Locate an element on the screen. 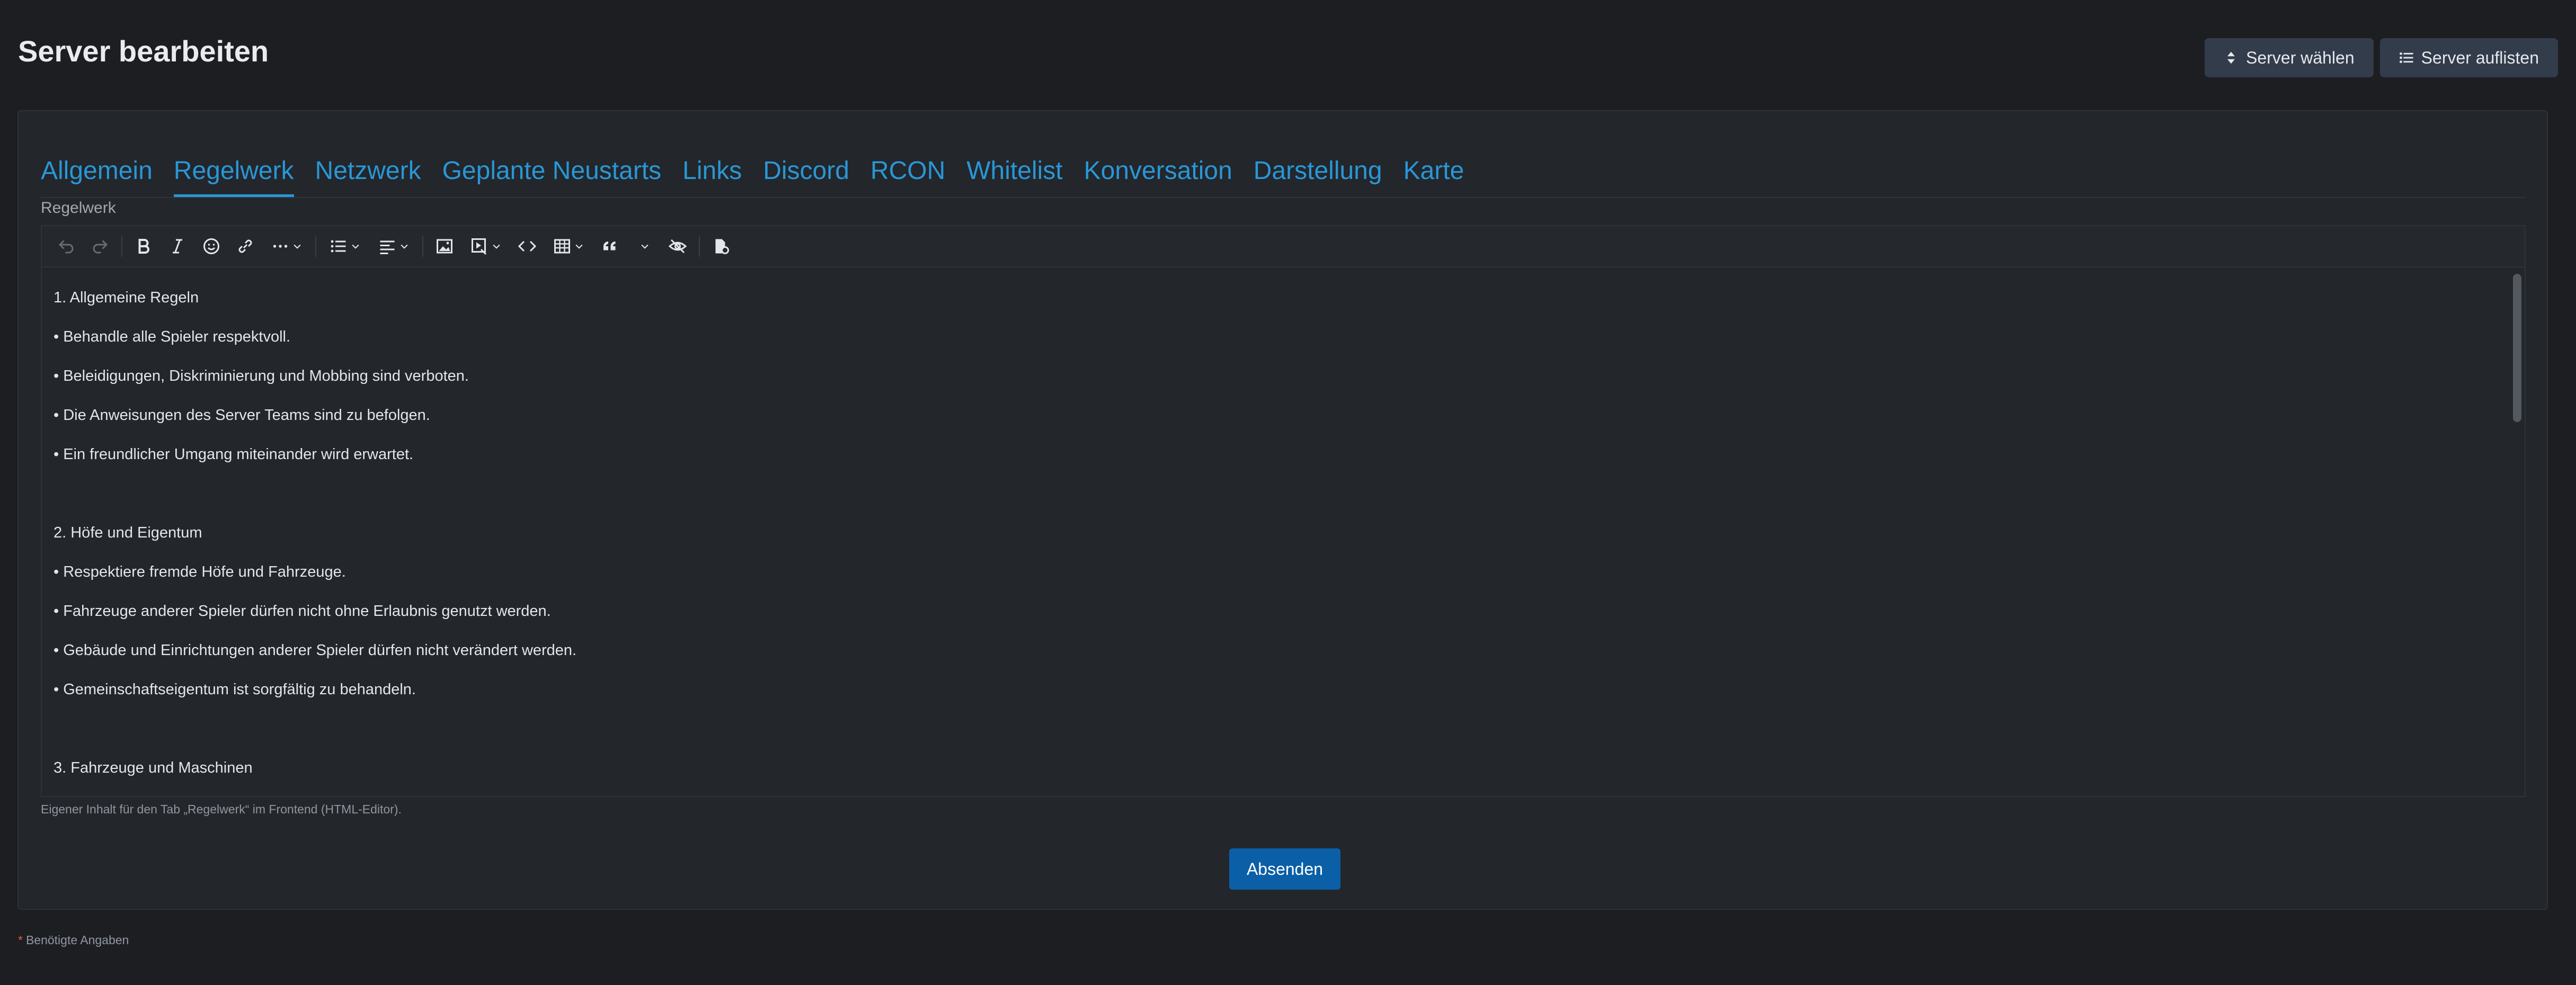 Image resolution: width=2576 pixels, height=985 pixels. content-line: 2. Höfe und Eigentum is located at coordinates (128, 532).